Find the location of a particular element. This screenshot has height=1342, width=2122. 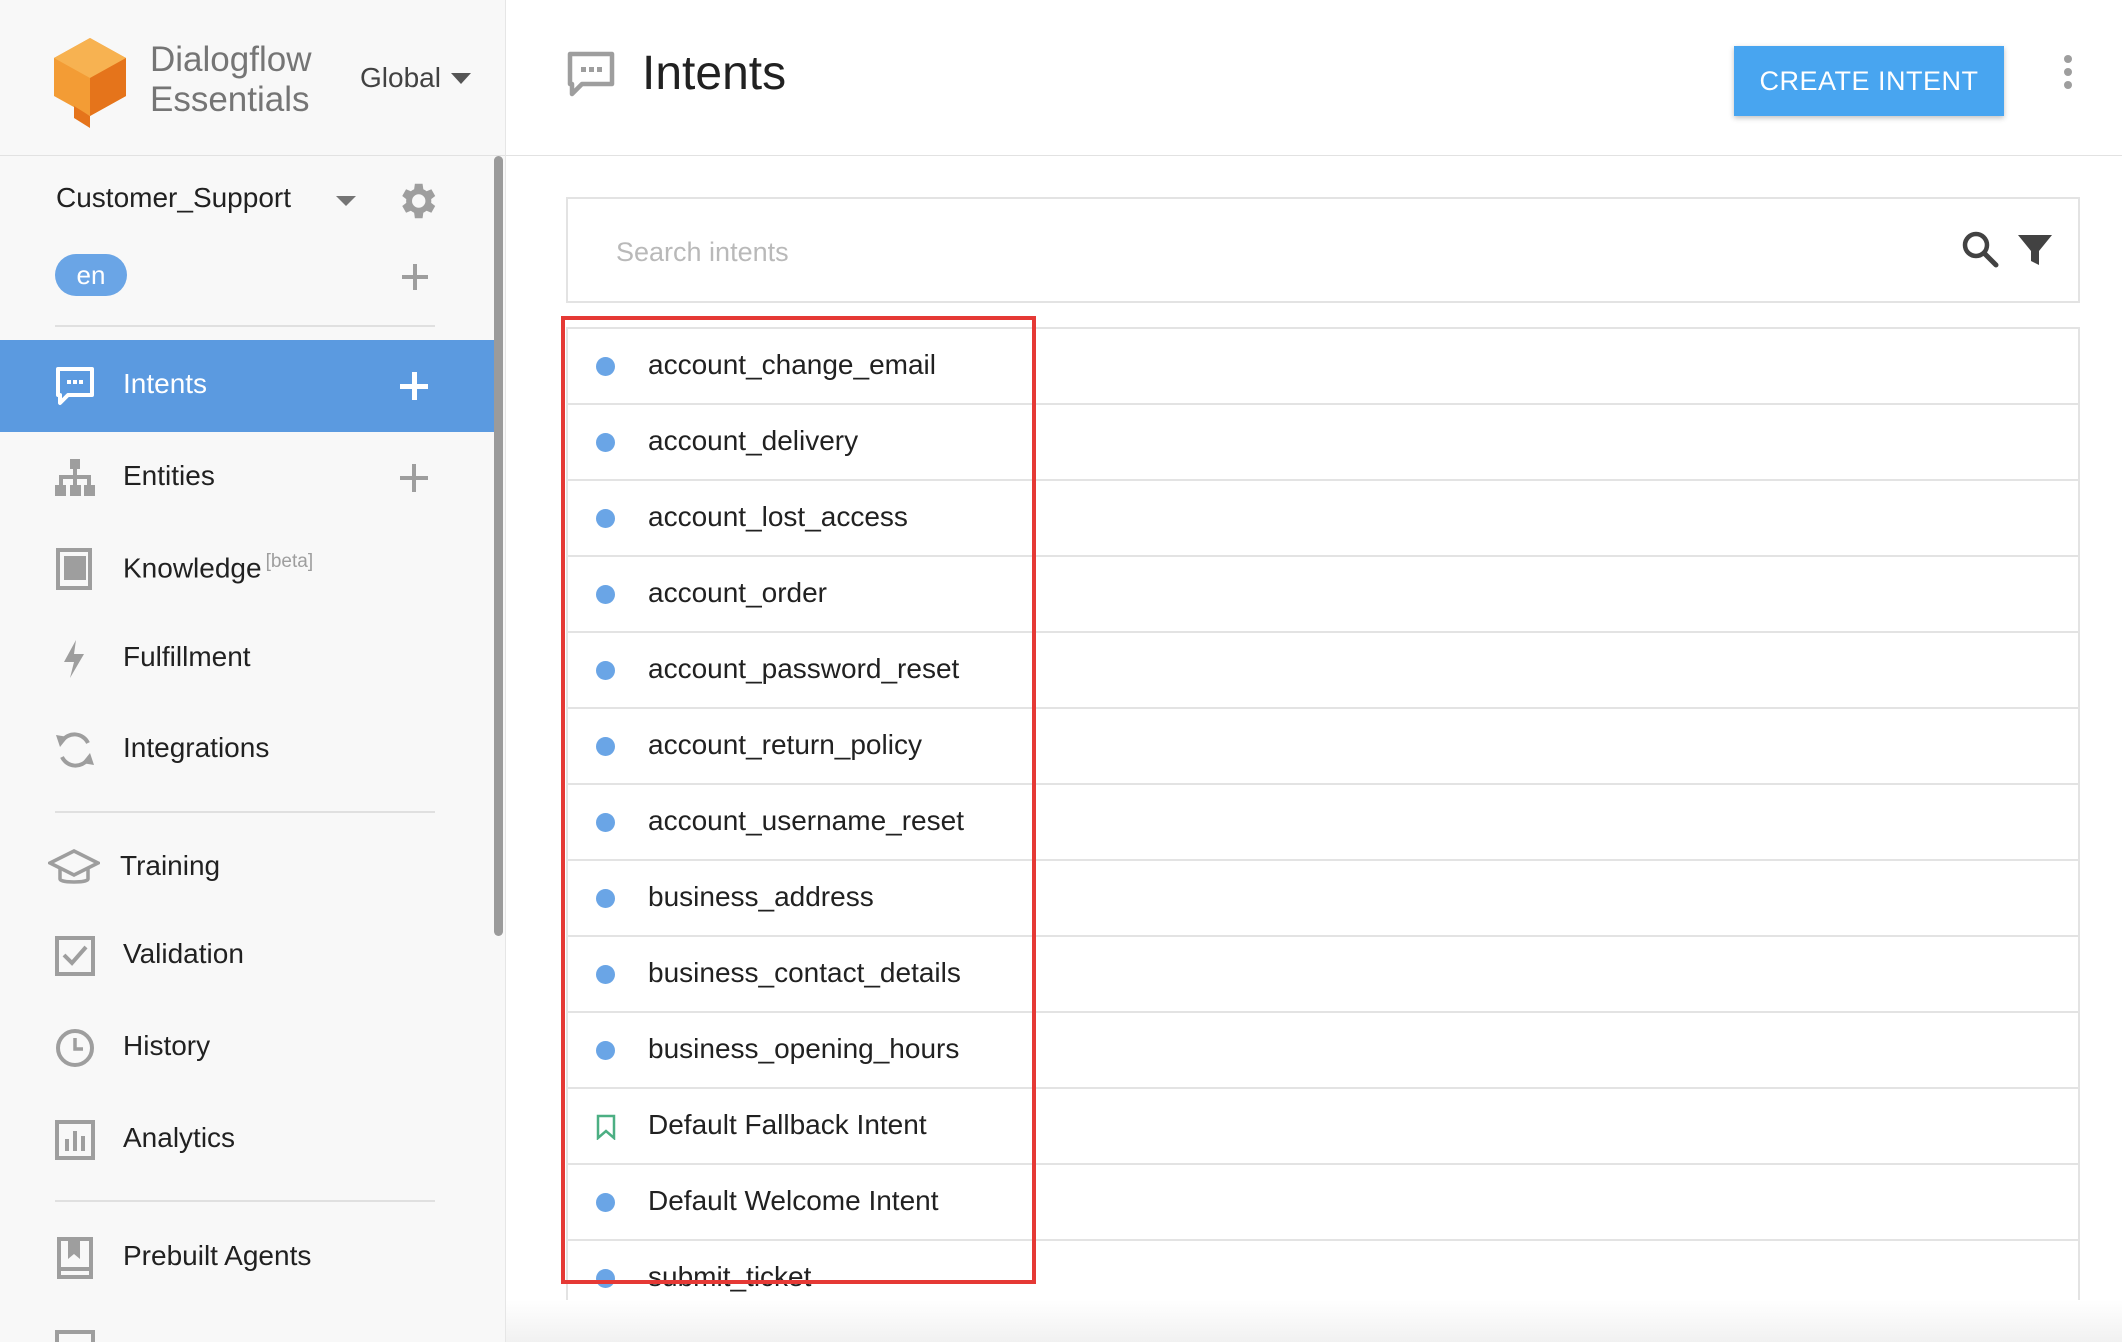

caret-down-icon is located at coordinates (460, 78).